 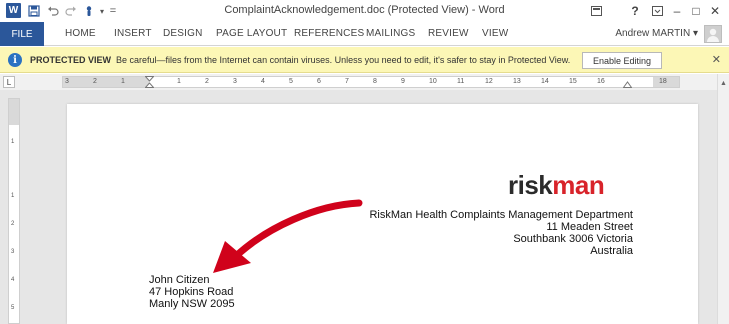 I want to click on close-banner-icon: ✕, so click(x=716, y=59).